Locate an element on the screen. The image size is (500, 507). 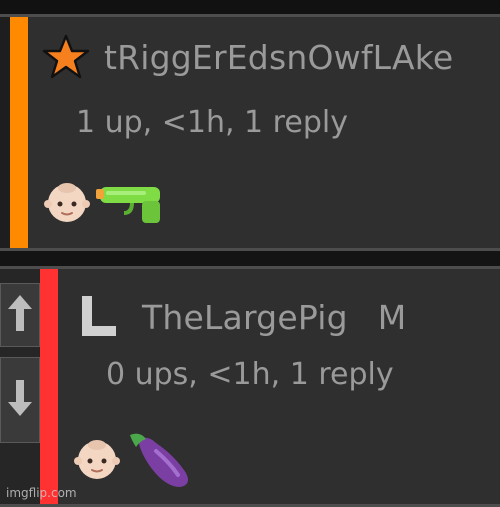
comment-header: tRiggErEdsnOwfLAke is located at coordinates (247, 57).